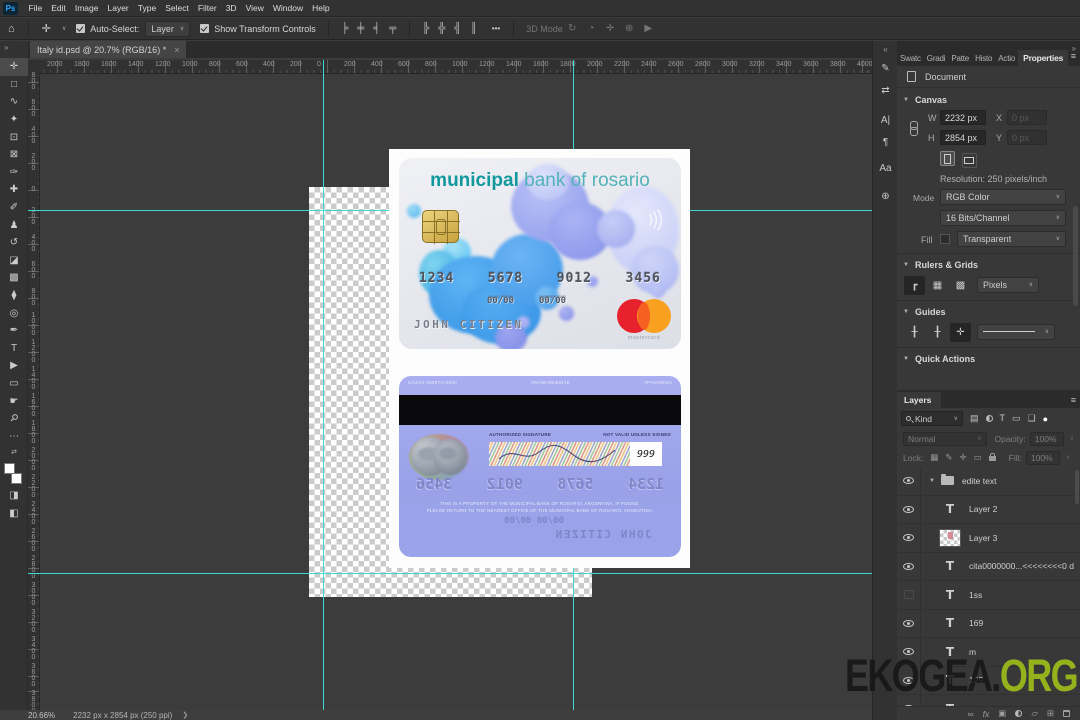  Describe the element at coordinates (932, 418) in the screenshot. I see `layer-filter-kind-dropdown: Kind ∨` at that location.